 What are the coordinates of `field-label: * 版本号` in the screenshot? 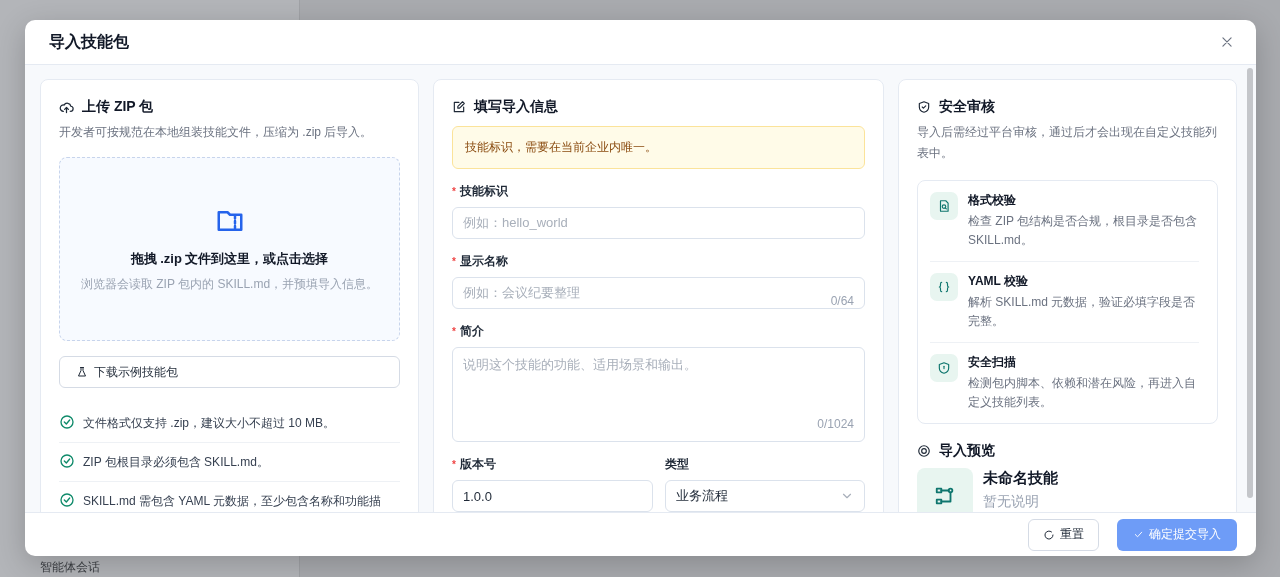 It's located at (474, 464).